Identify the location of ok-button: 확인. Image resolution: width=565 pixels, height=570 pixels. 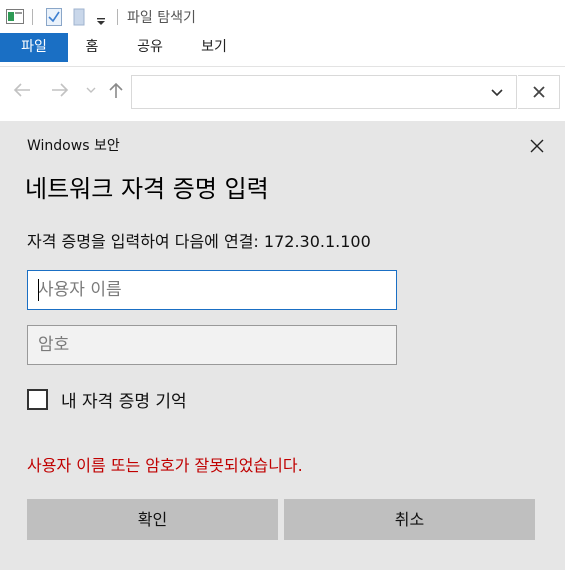
(152, 519).